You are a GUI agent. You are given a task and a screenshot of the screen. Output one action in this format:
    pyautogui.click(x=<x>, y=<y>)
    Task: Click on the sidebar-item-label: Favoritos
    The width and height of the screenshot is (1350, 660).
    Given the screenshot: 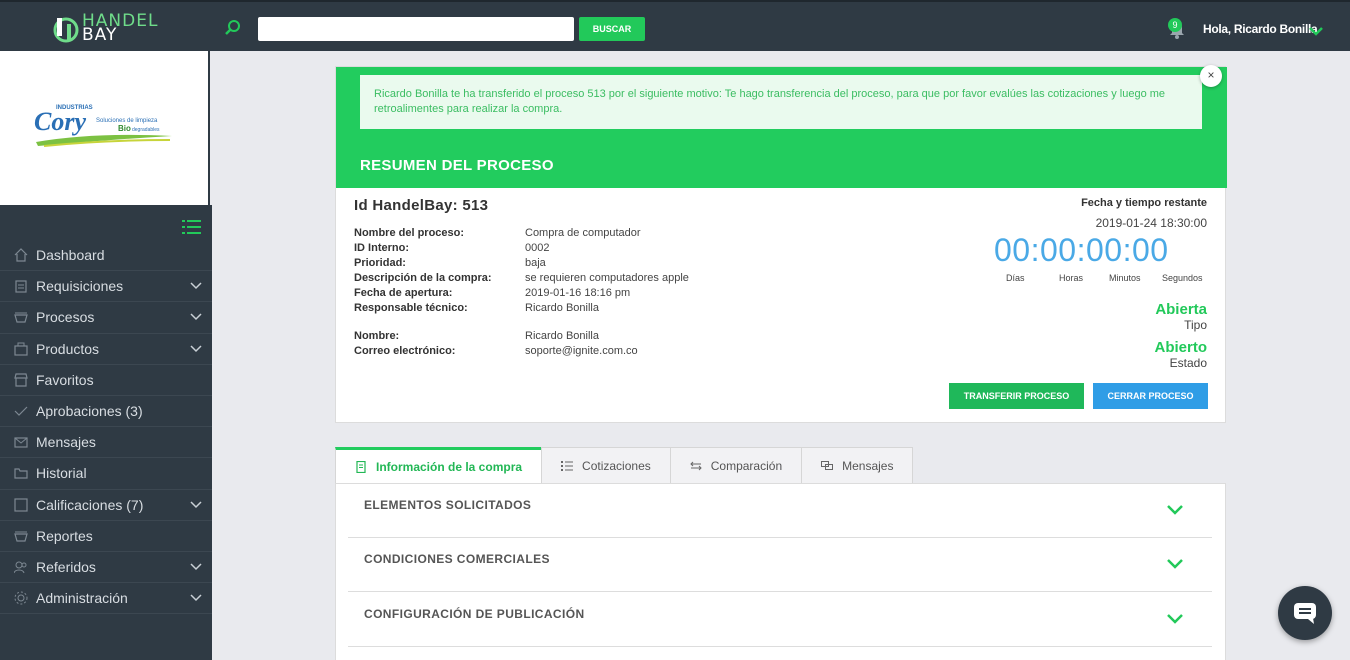 What is the action you would take?
    pyautogui.click(x=65, y=379)
    